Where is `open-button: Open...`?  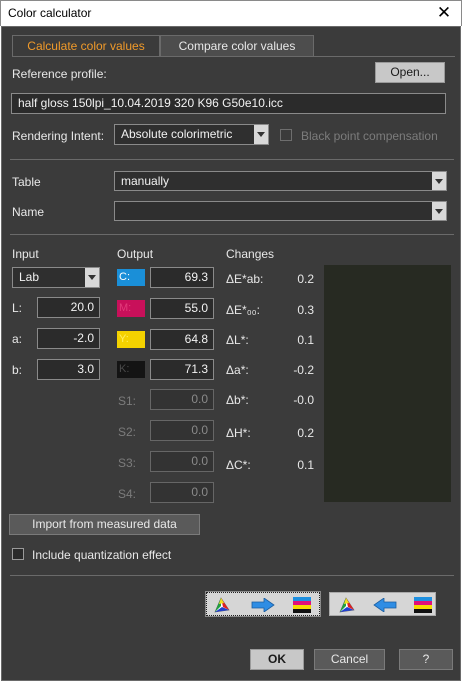 open-button: Open... is located at coordinates (410, 72).